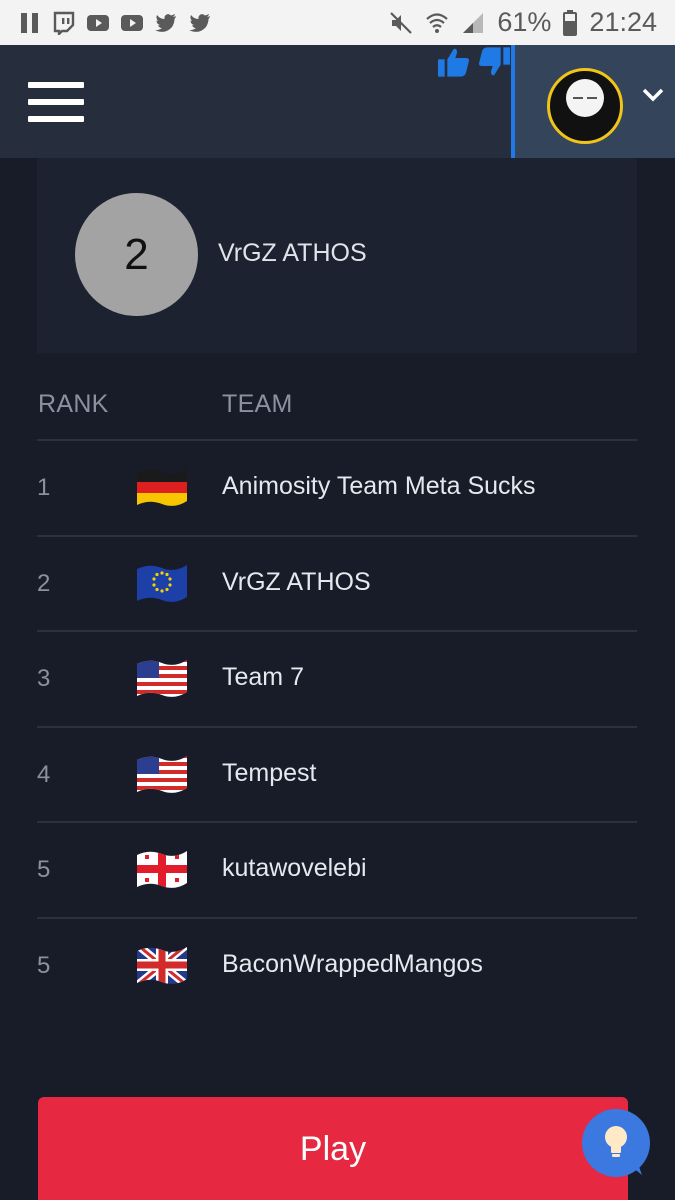  What do you see at coordinates (44, 487) in the screenshot?
I see `rank-cell: 1` at bounding box center [44, 487].